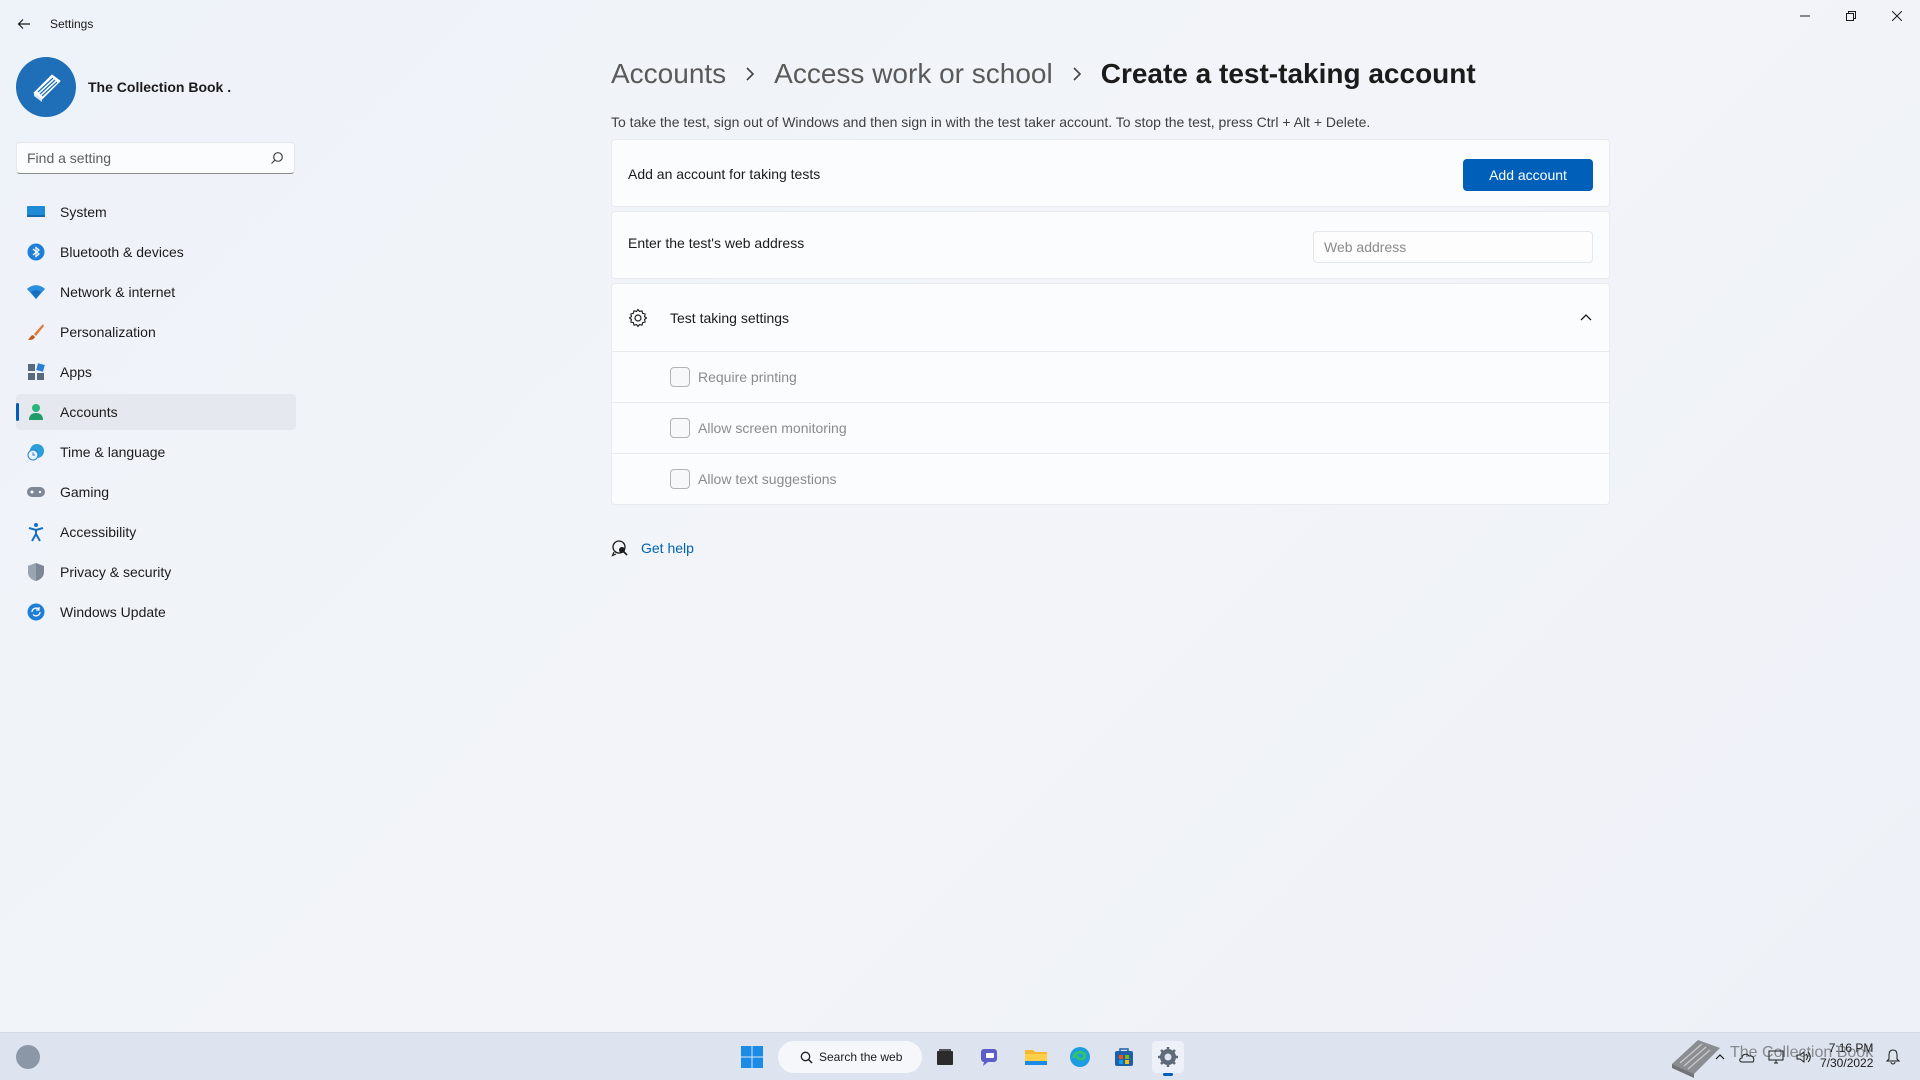  What do you see at coordinates (1696, 1059) in the screenshot?
I see `watermark-book-logo` at bounding box center [1696, 1059].